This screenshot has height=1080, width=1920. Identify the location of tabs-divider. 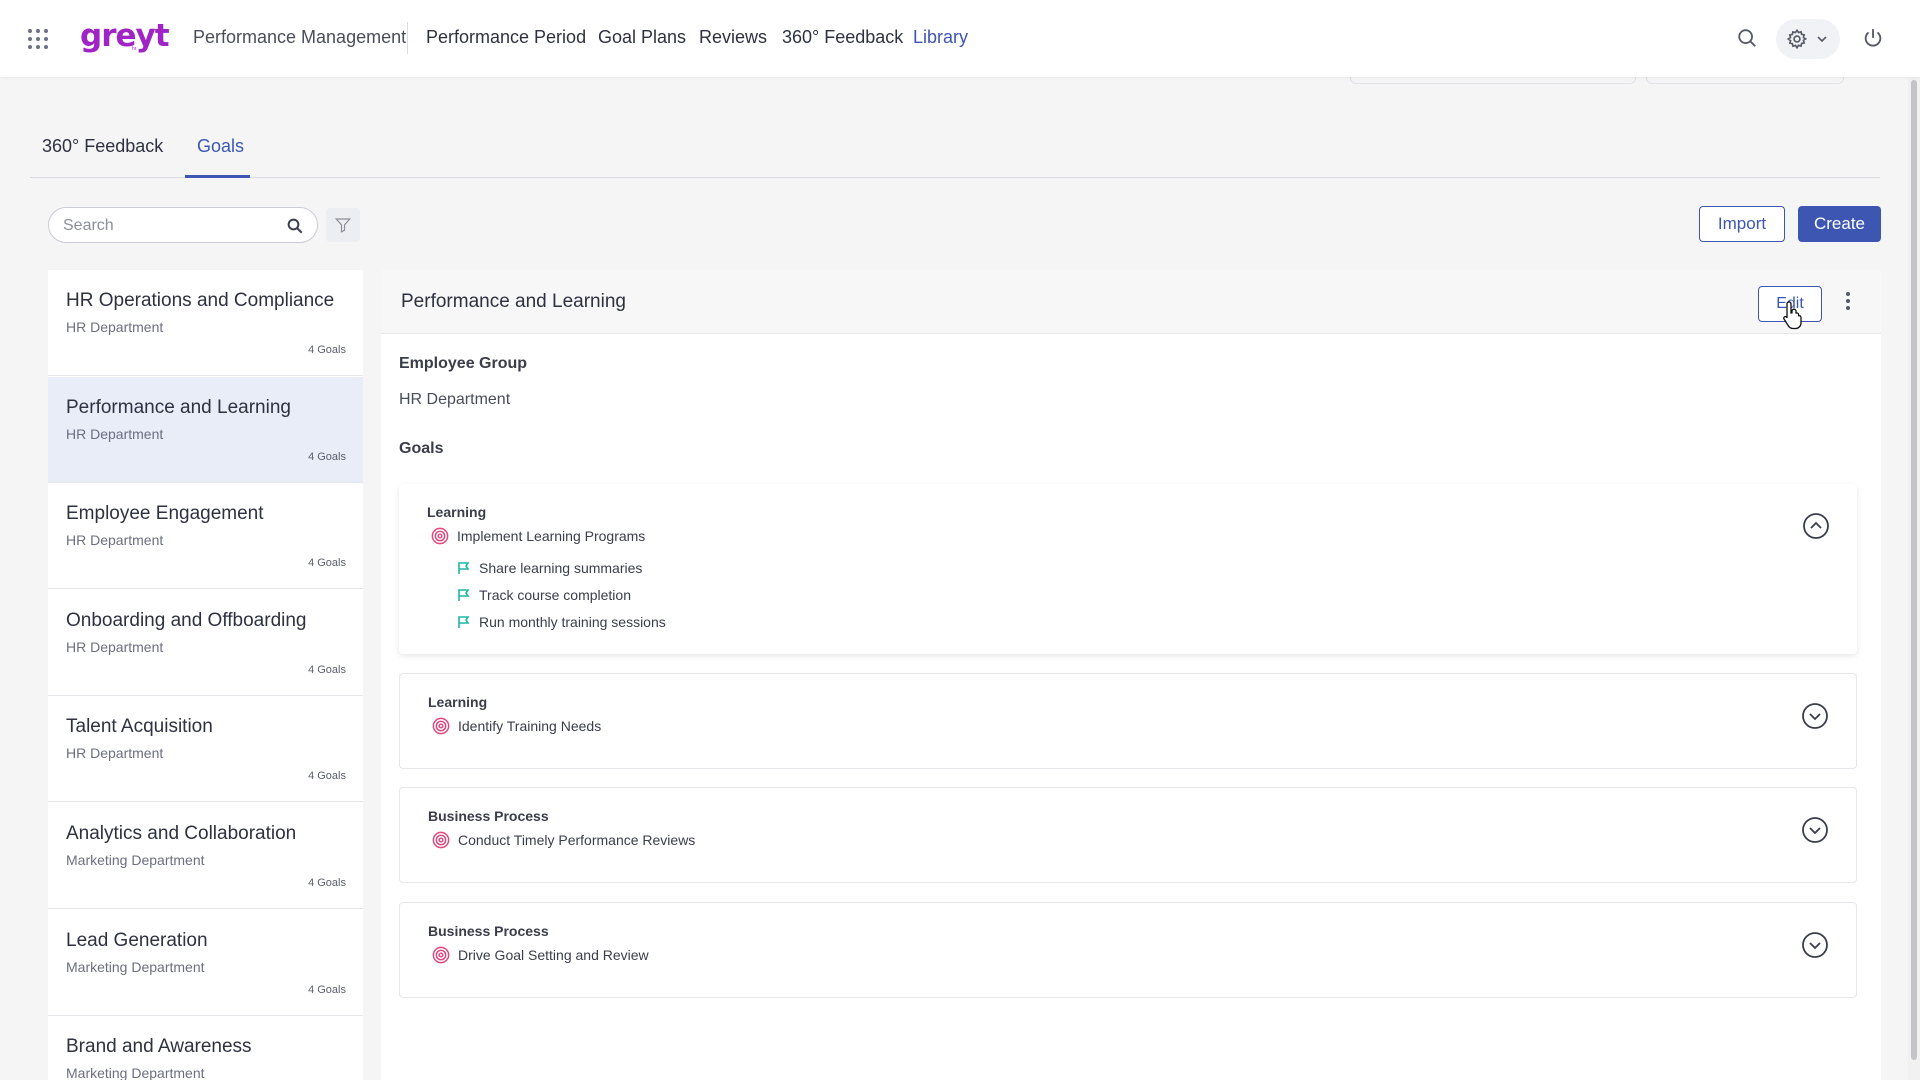
(955, 177).